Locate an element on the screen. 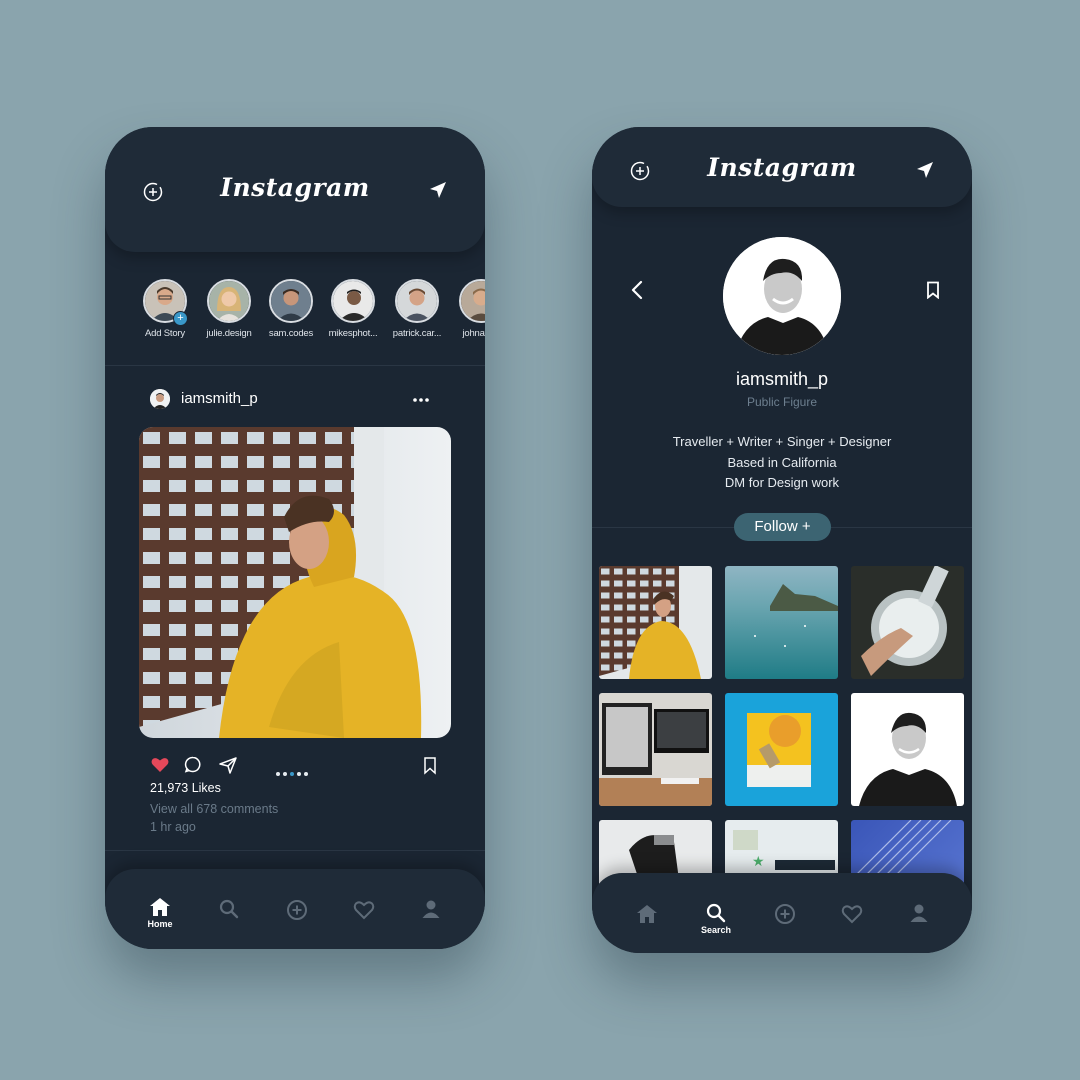 The image size is (1080, 1080). post-username: iamsmith_p is located at coordinates (219, 398).